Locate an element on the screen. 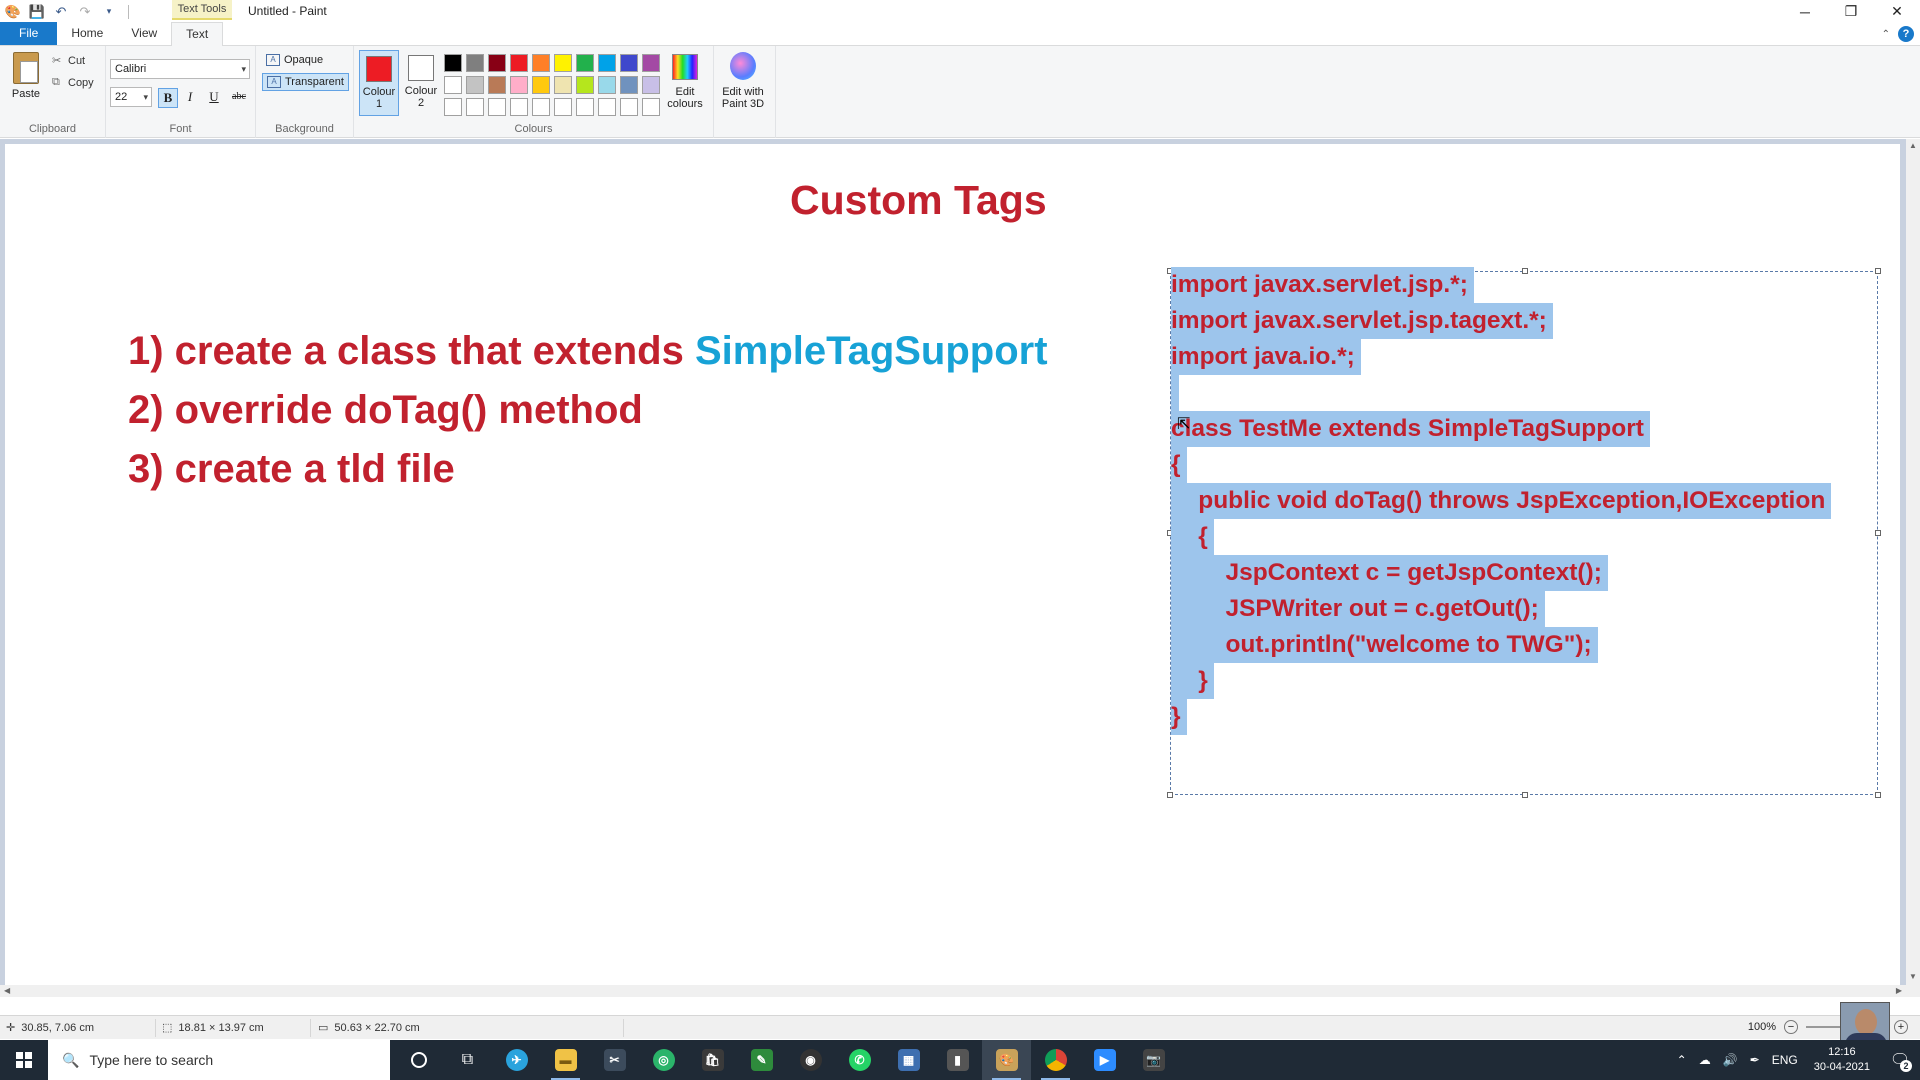 This screenshot has width=1920, height=1080. restore-button: ❐ is located at coordinates (1851, 11).